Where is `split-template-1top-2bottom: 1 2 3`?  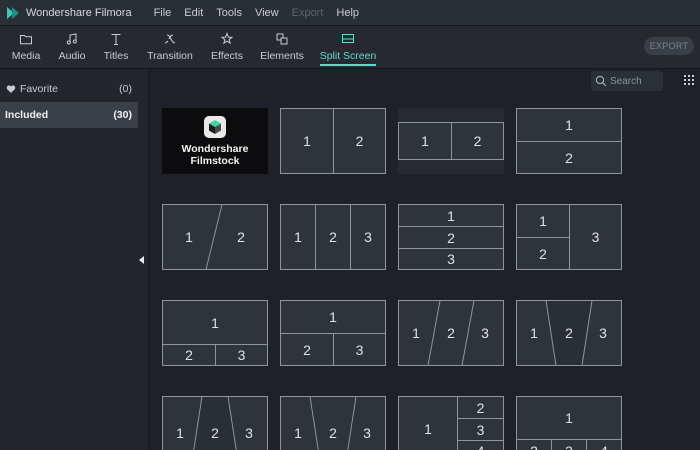
split-template-1top-2bottom: 1 2 3 is located at coordinates (215, 333).